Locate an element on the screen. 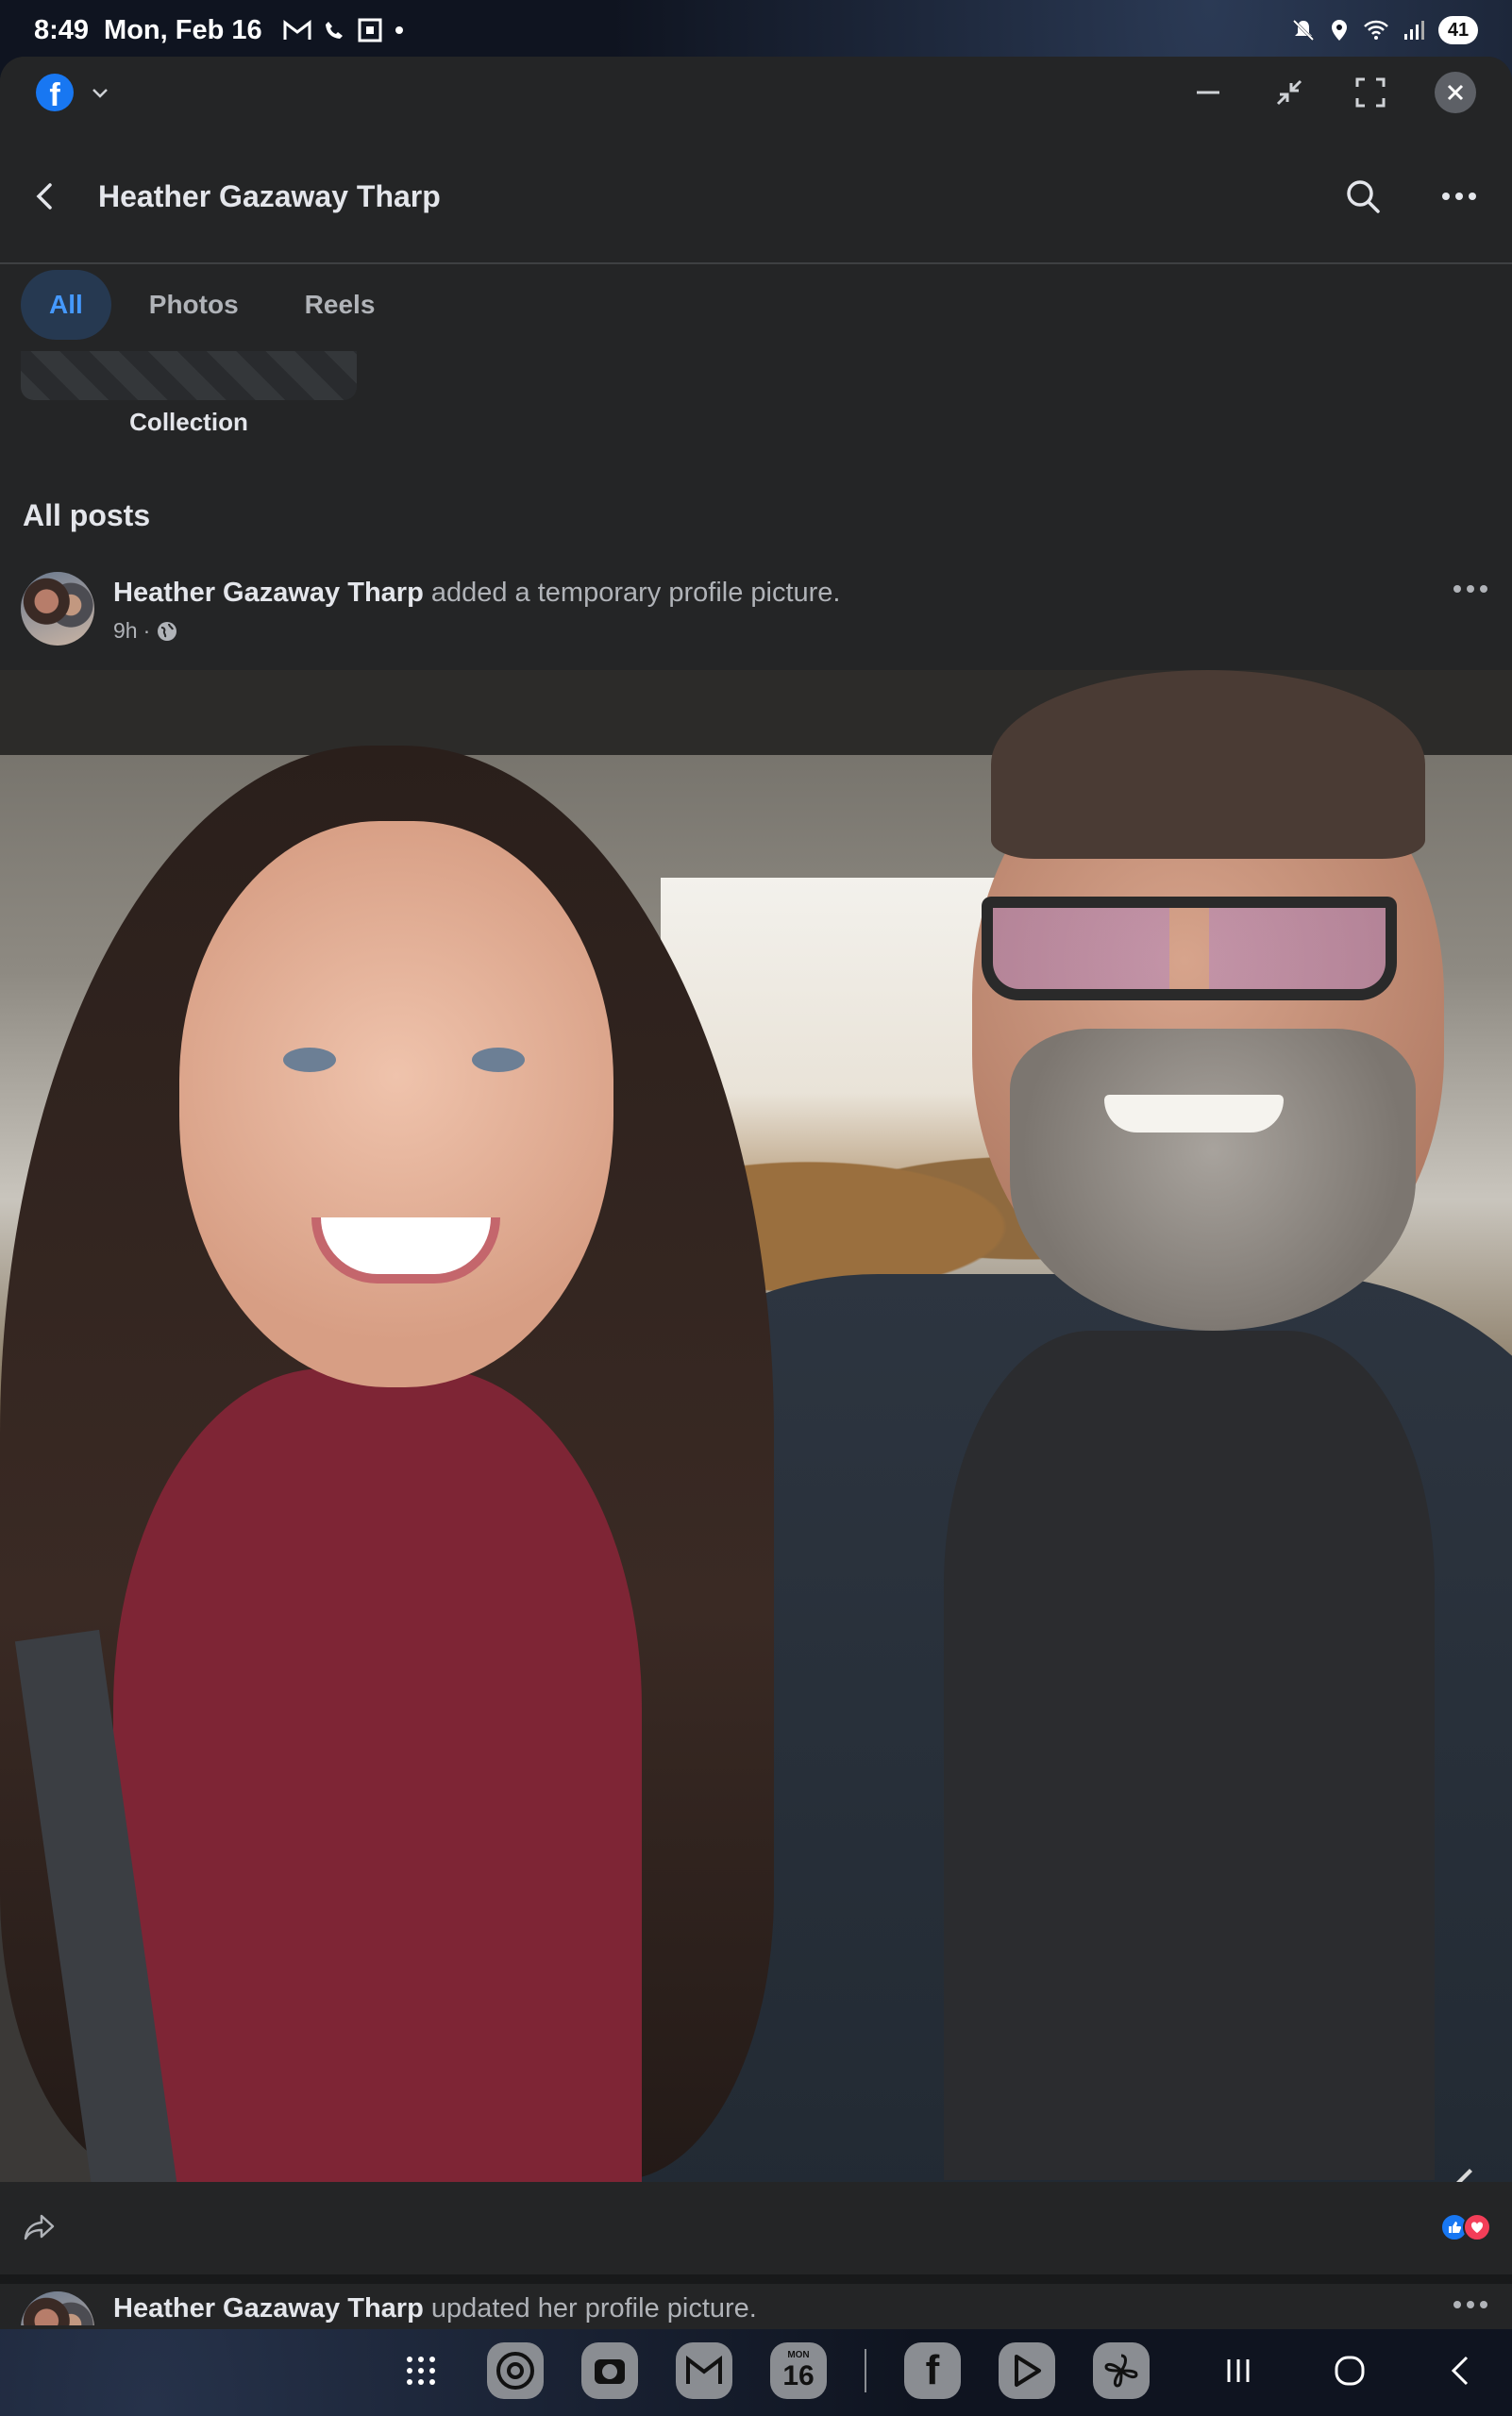  phone-notification-icon is located at coordinates (334, 31).